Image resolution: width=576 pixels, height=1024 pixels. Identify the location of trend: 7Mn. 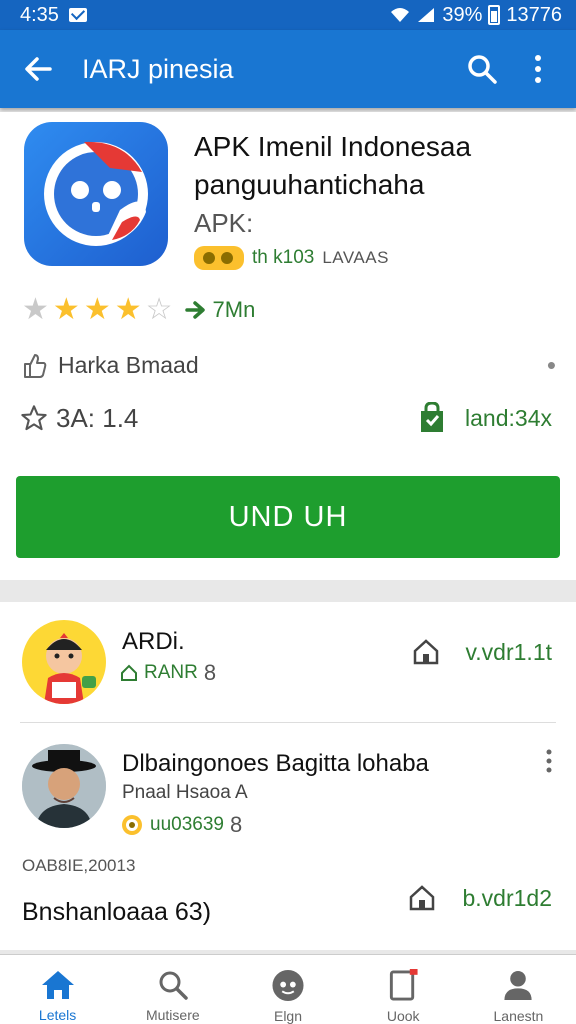
(220, 309).